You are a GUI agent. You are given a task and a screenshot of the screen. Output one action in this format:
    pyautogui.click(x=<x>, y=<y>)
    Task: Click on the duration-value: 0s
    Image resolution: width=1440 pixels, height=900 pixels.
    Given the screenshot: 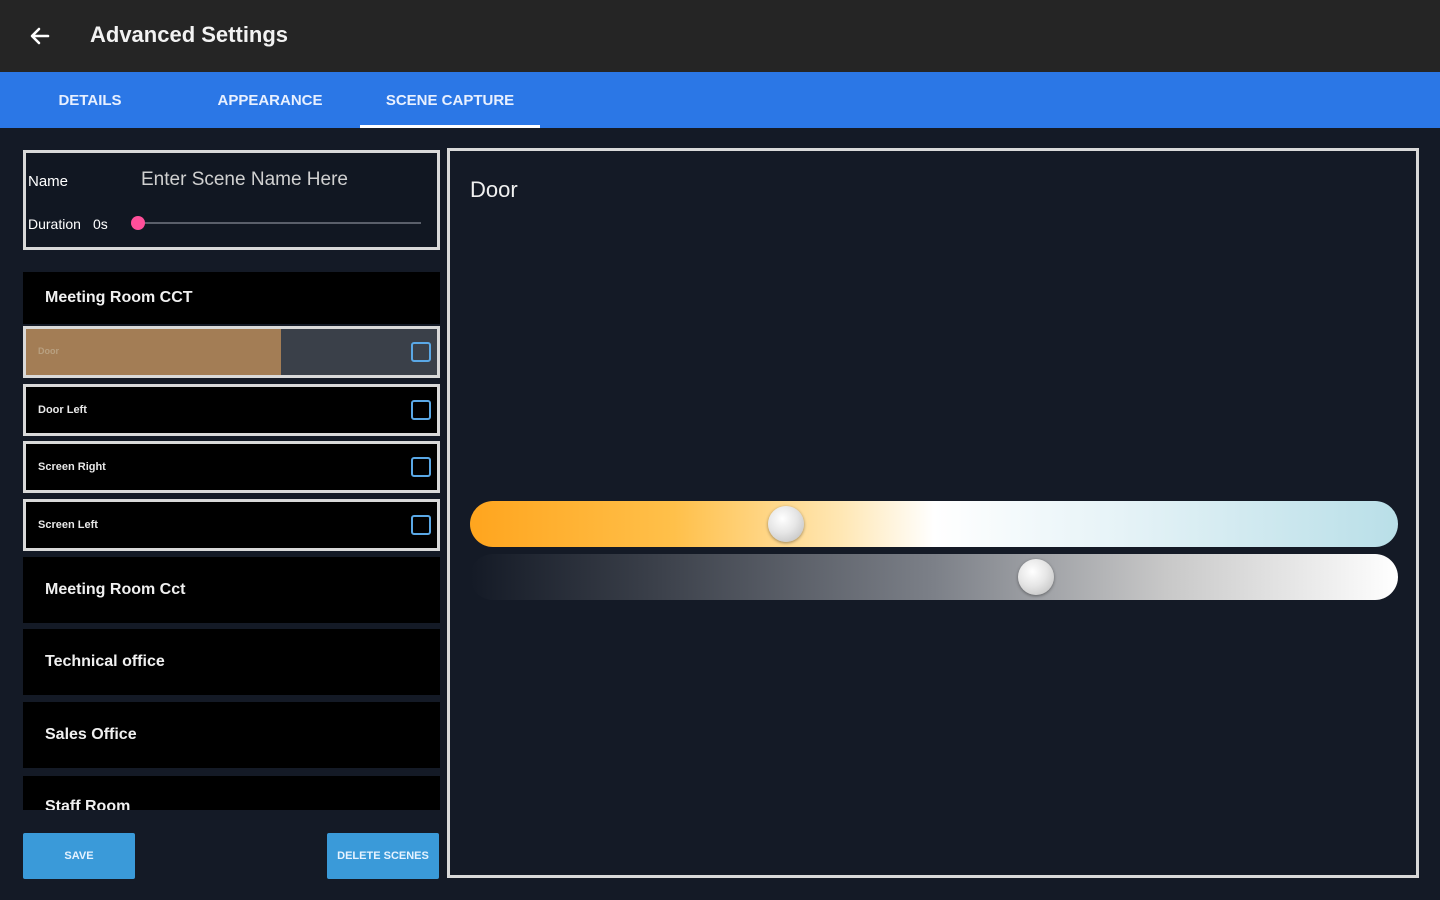 What is the action you would take?
    pyautogui.click(x=100, y=224)
    